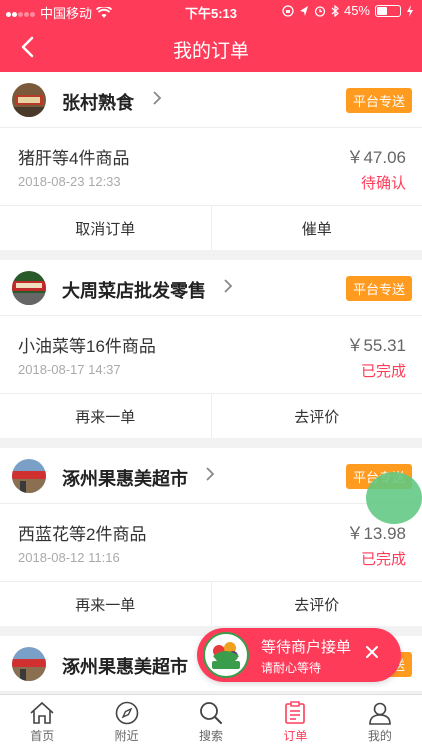 Image resolution: width=422 pixels, height=750 pixels. What do you see at coordinates (316, 228) in the screenshot?
I see `urge-order-button: 催单` at bounding box center [316, 228].